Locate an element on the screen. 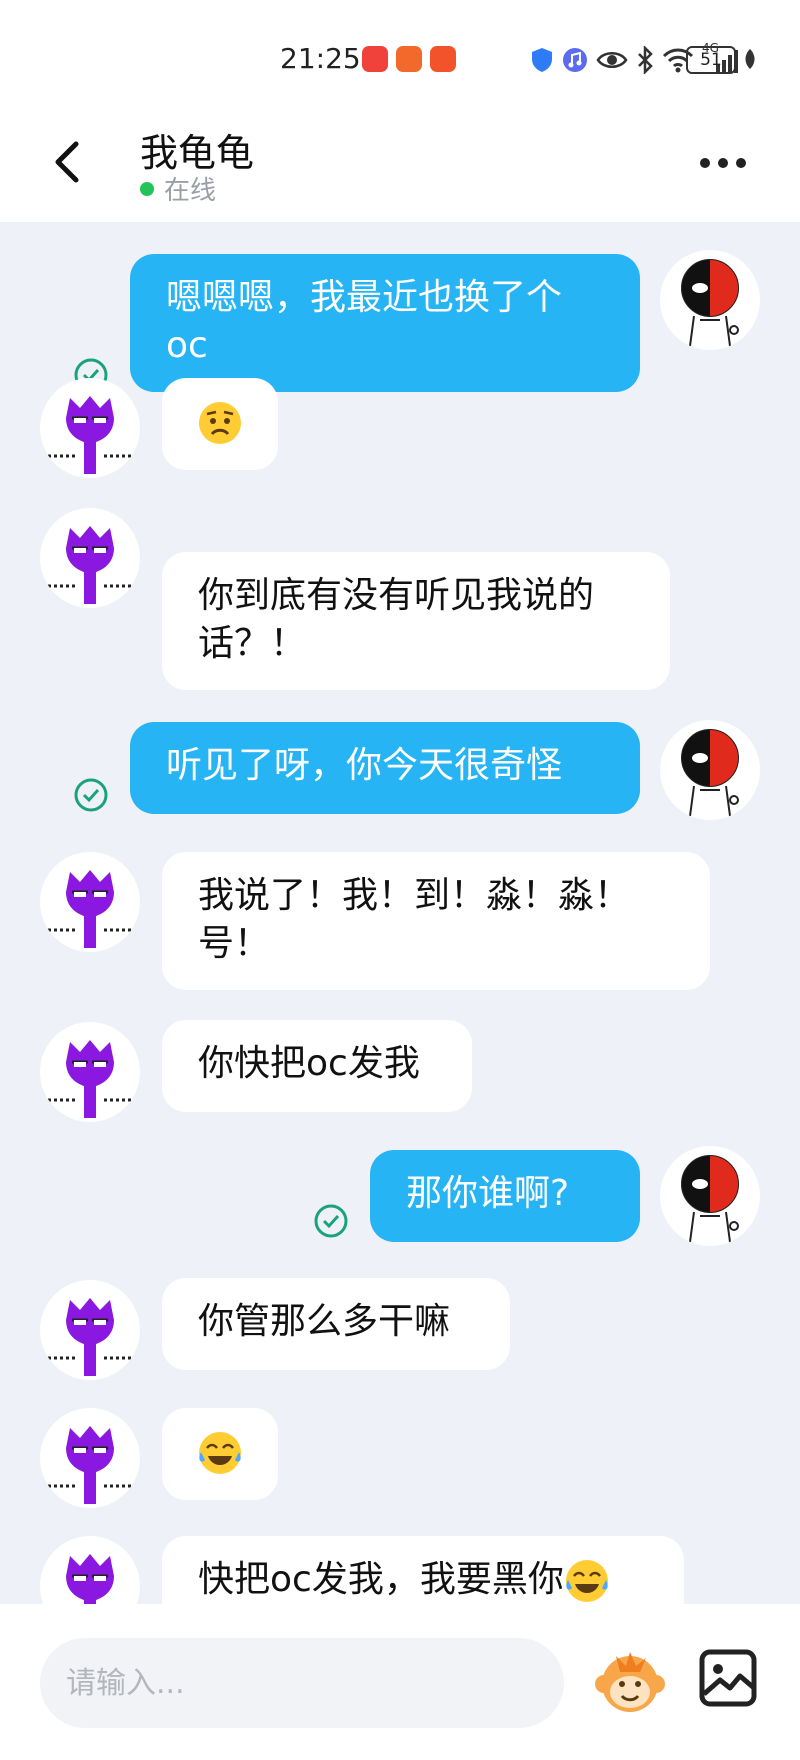 The width and height of the screenshot is (800, 1760). online-status: 在线 is located at coordinates (190, 191).